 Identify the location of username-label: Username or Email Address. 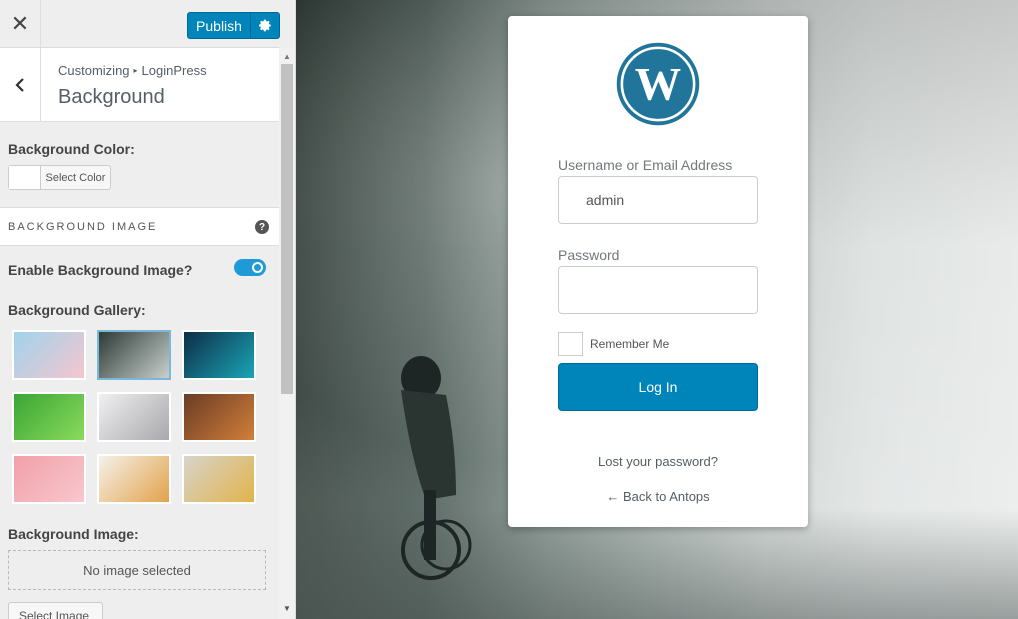
(645, 165).